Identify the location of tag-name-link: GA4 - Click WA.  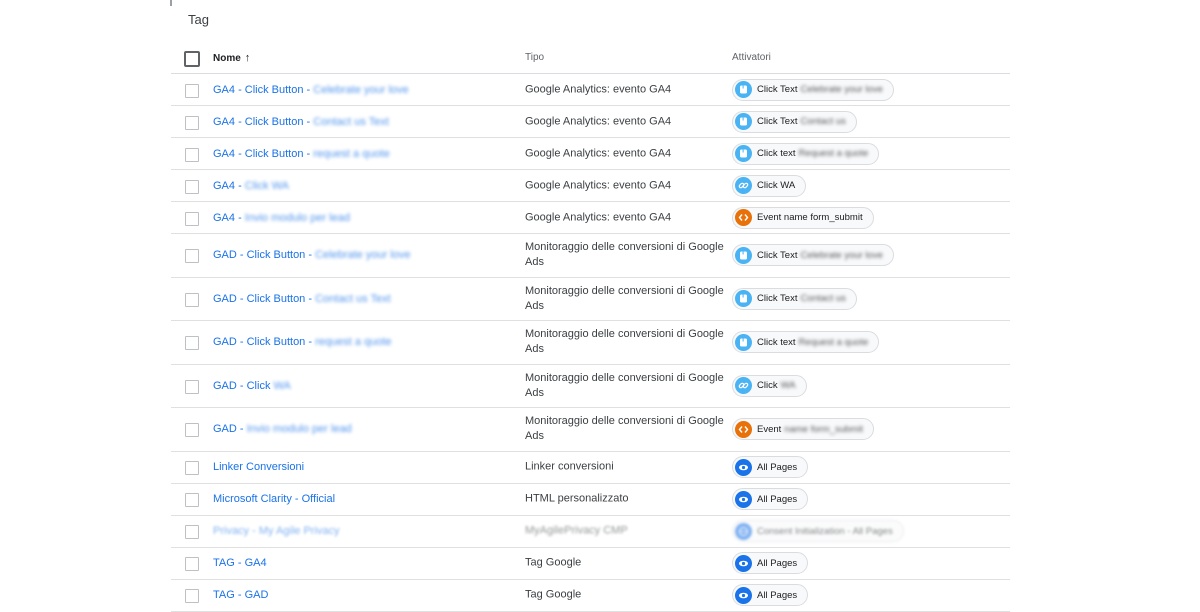
(251, 186).